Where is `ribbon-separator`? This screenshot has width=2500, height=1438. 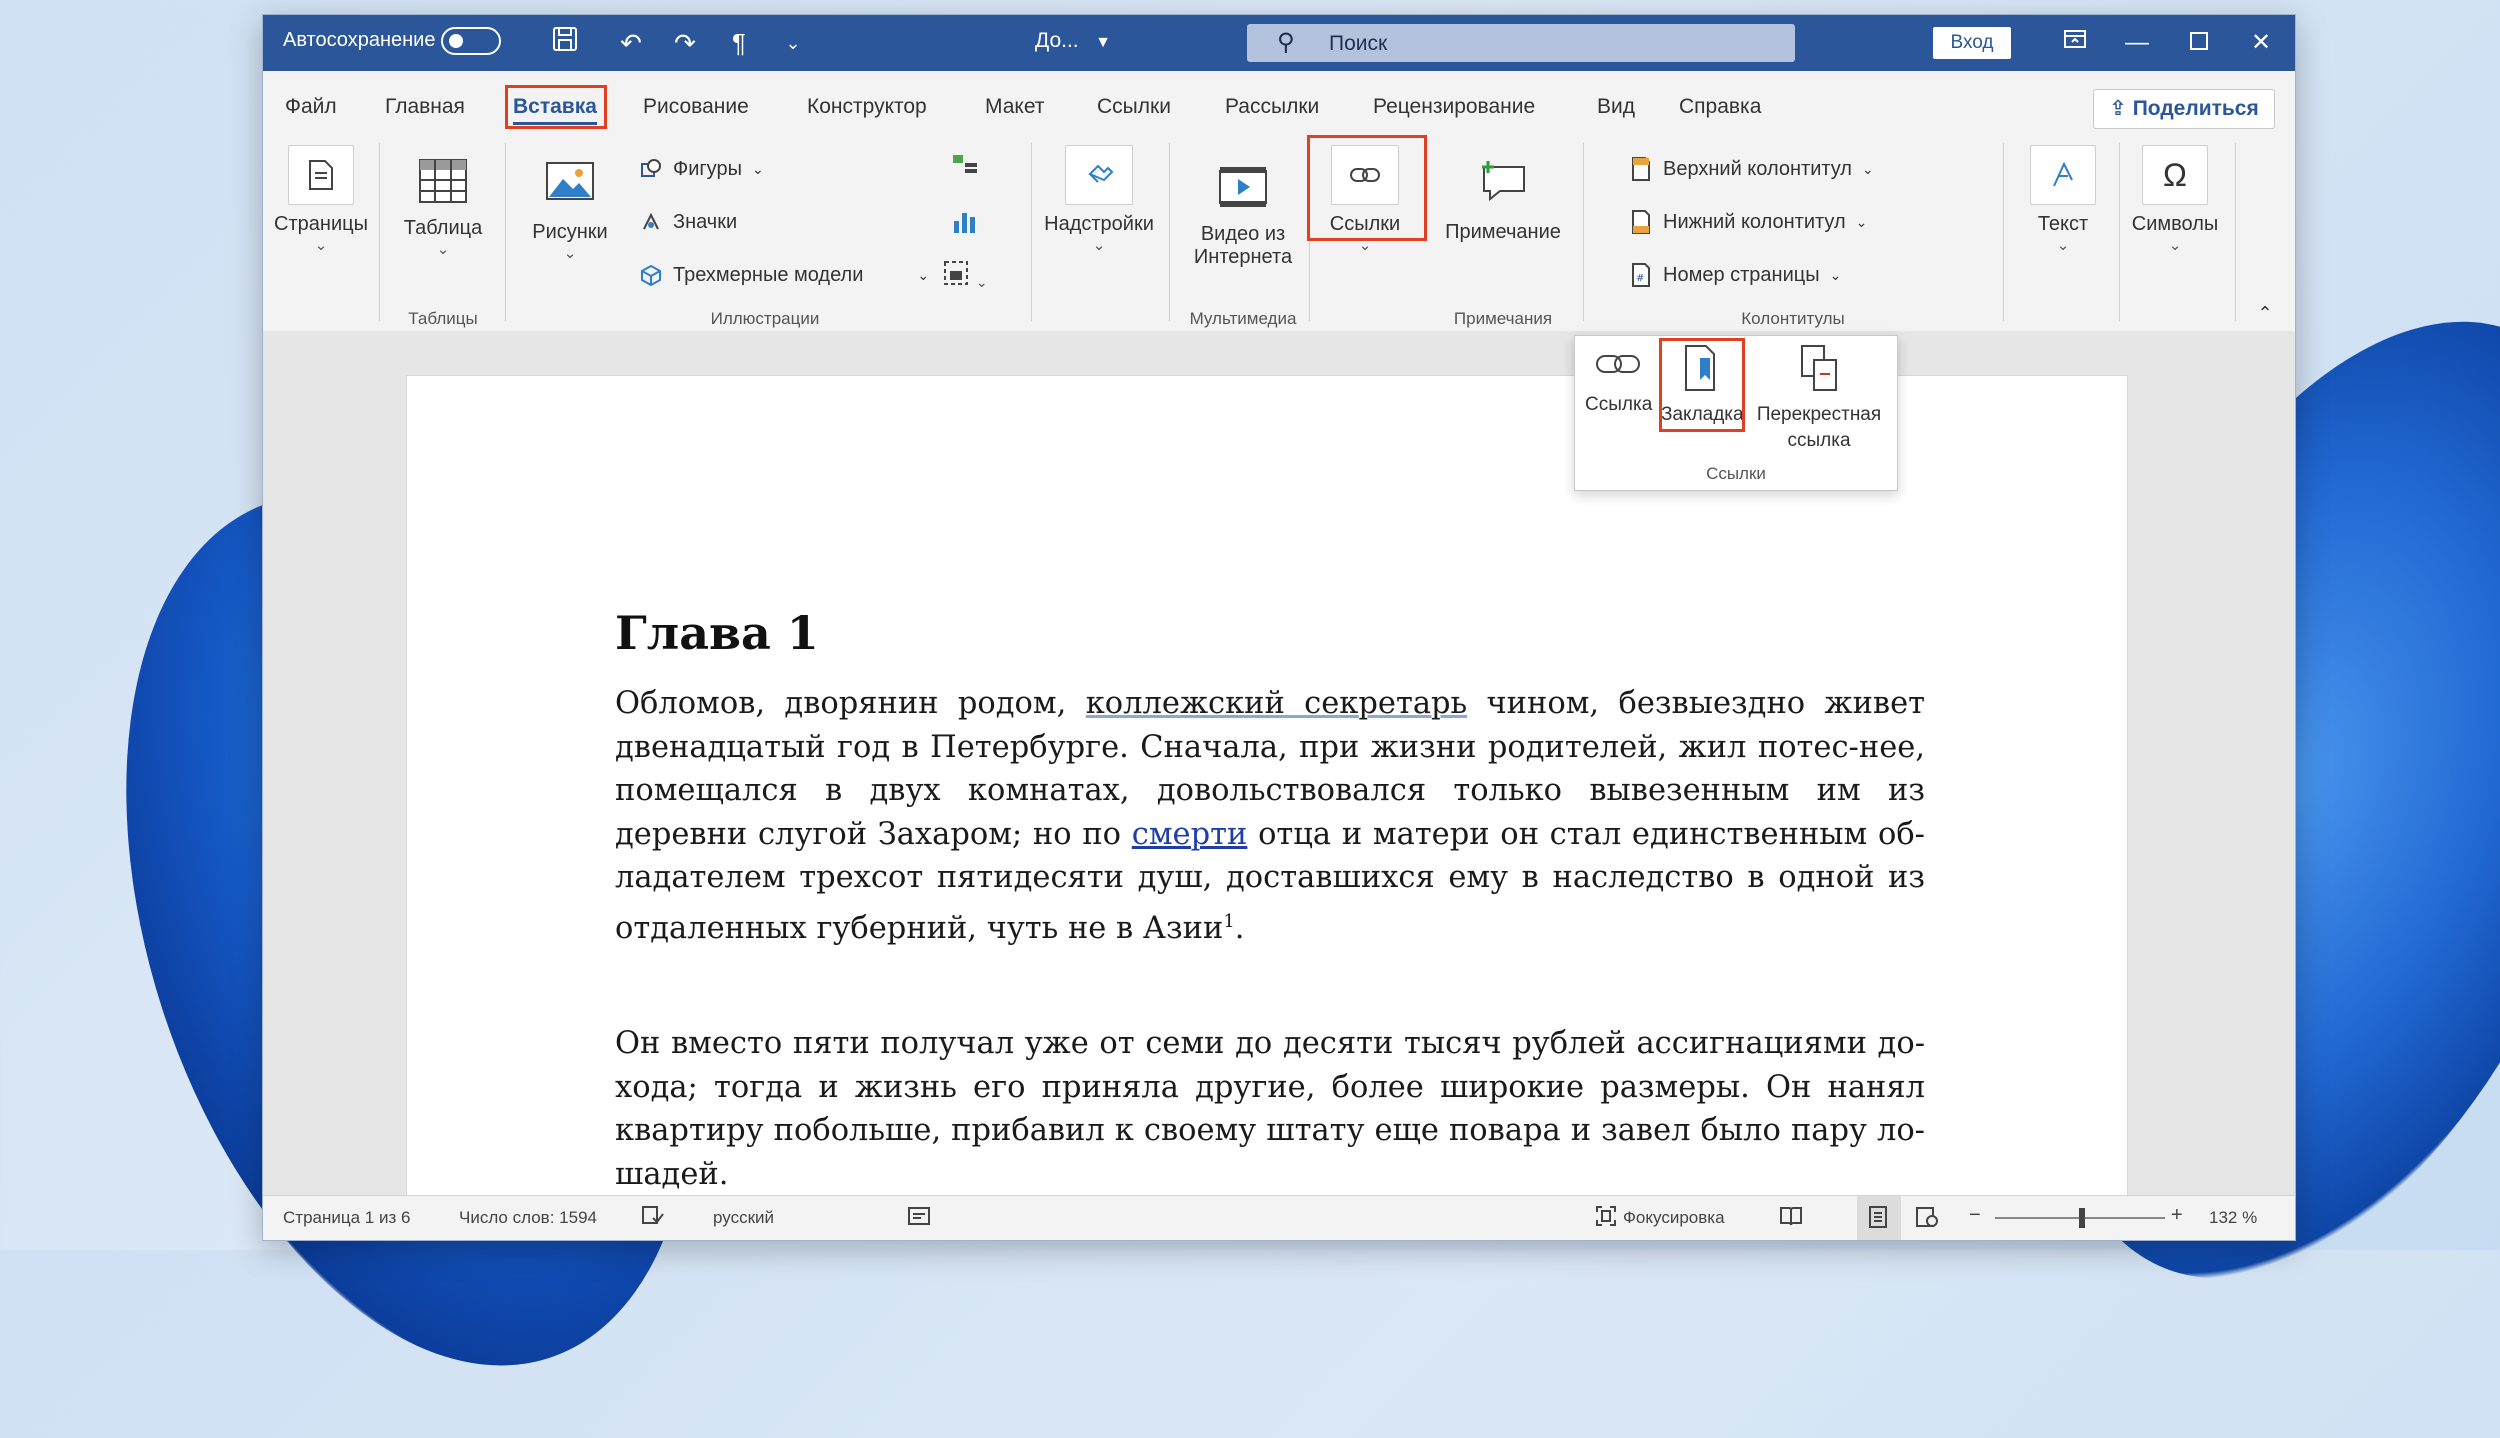
ribbon-separator is located at coordinates (1169, 232).